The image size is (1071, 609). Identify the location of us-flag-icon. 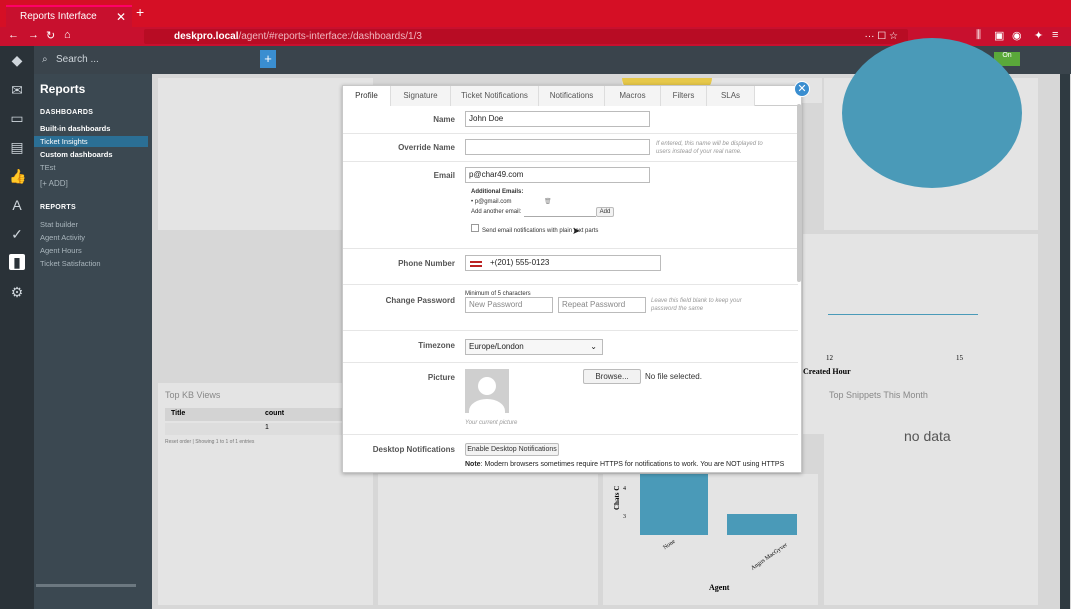
(476, 264).